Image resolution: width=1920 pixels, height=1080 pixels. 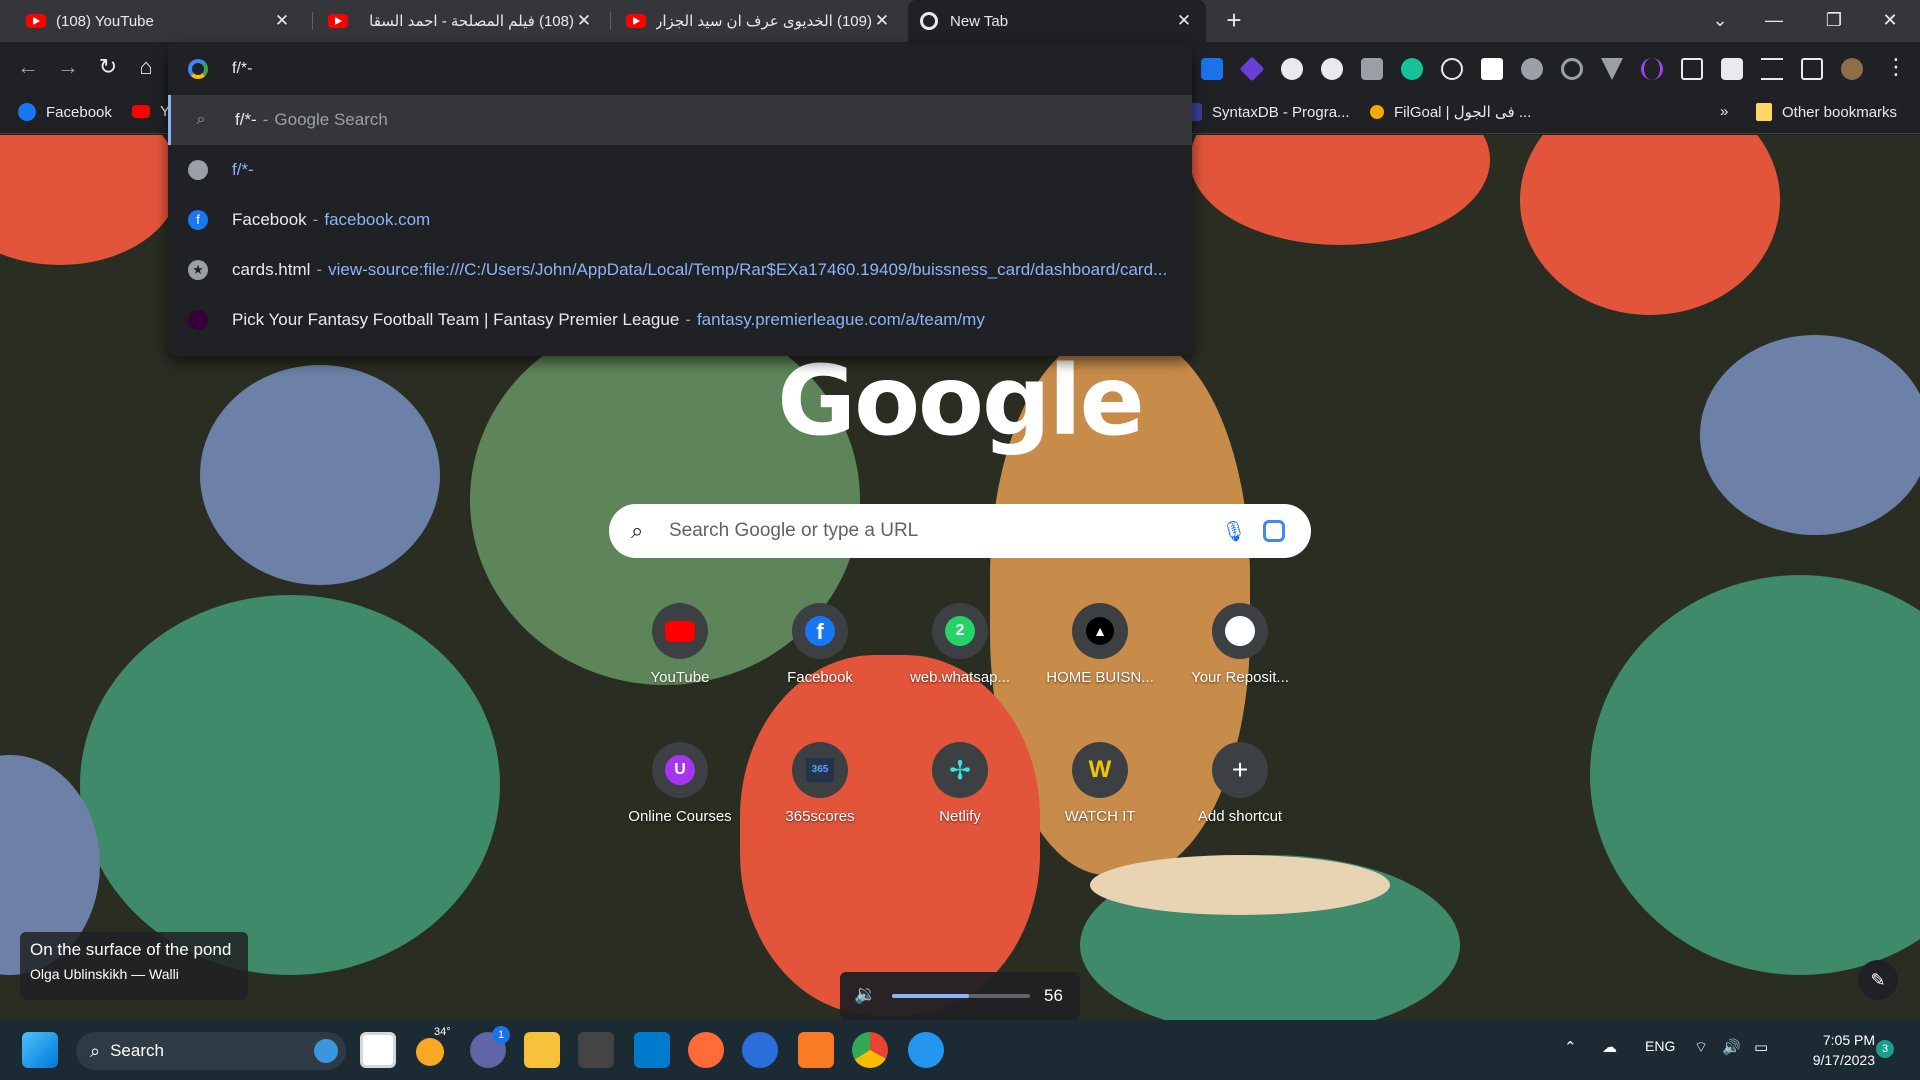 I want to click on battery-icon: ▭, so click(x=1761, y=1047).